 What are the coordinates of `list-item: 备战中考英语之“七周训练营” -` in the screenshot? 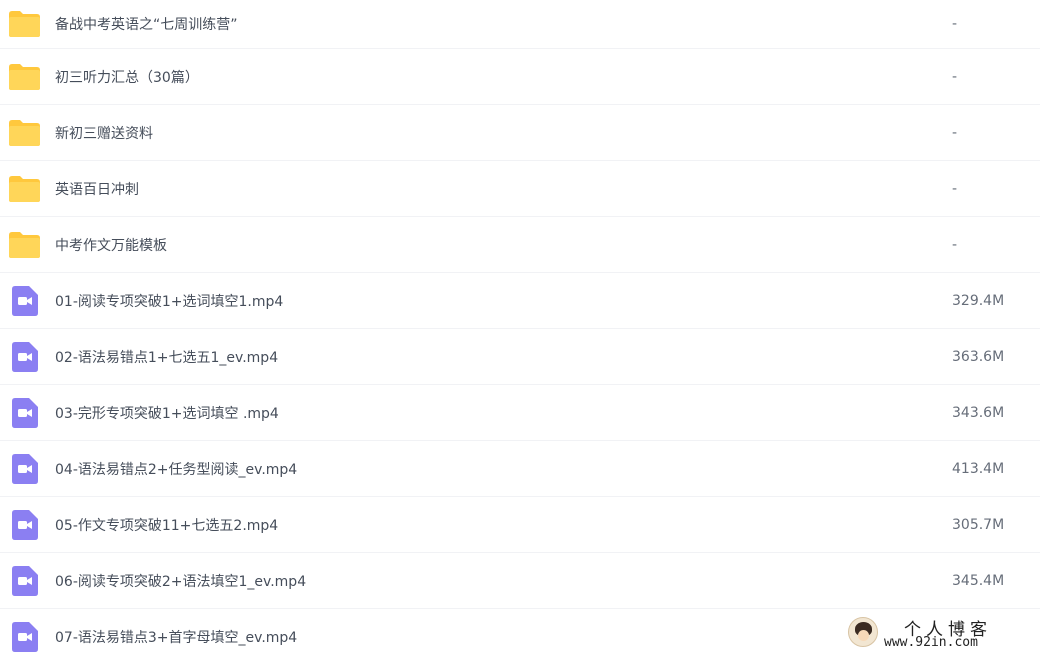 It's located at (520, 24).